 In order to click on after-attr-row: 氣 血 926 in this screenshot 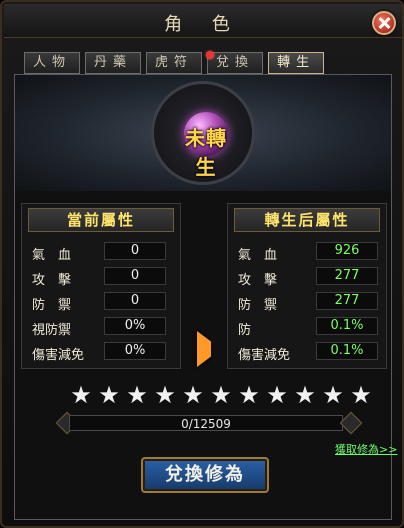, I will do `click(307, 252)`.